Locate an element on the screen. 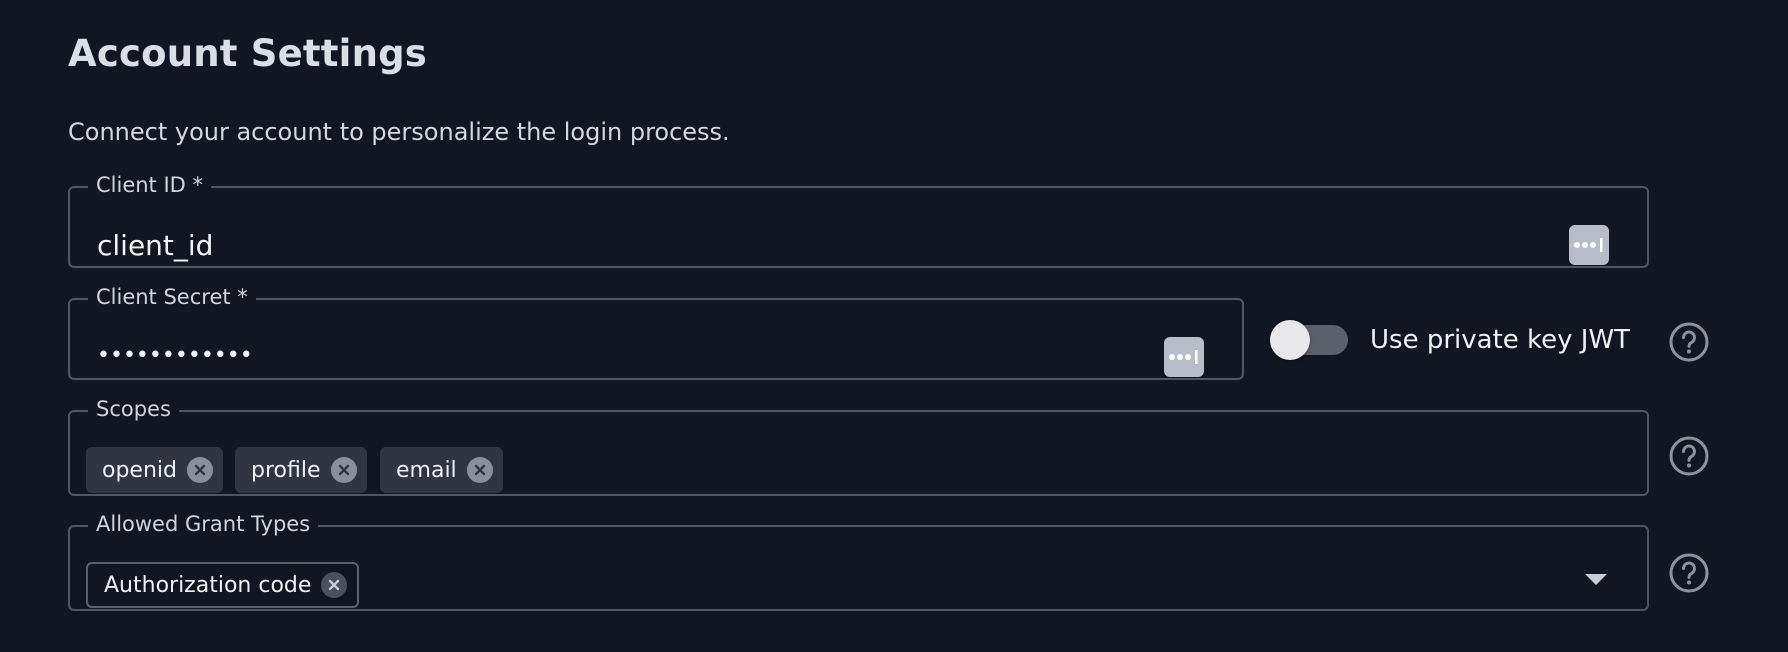 Image resolution: width=1788 pixels, height=652 pixels. private-key-jwt-toggle is located at coordinates (1309, 340).